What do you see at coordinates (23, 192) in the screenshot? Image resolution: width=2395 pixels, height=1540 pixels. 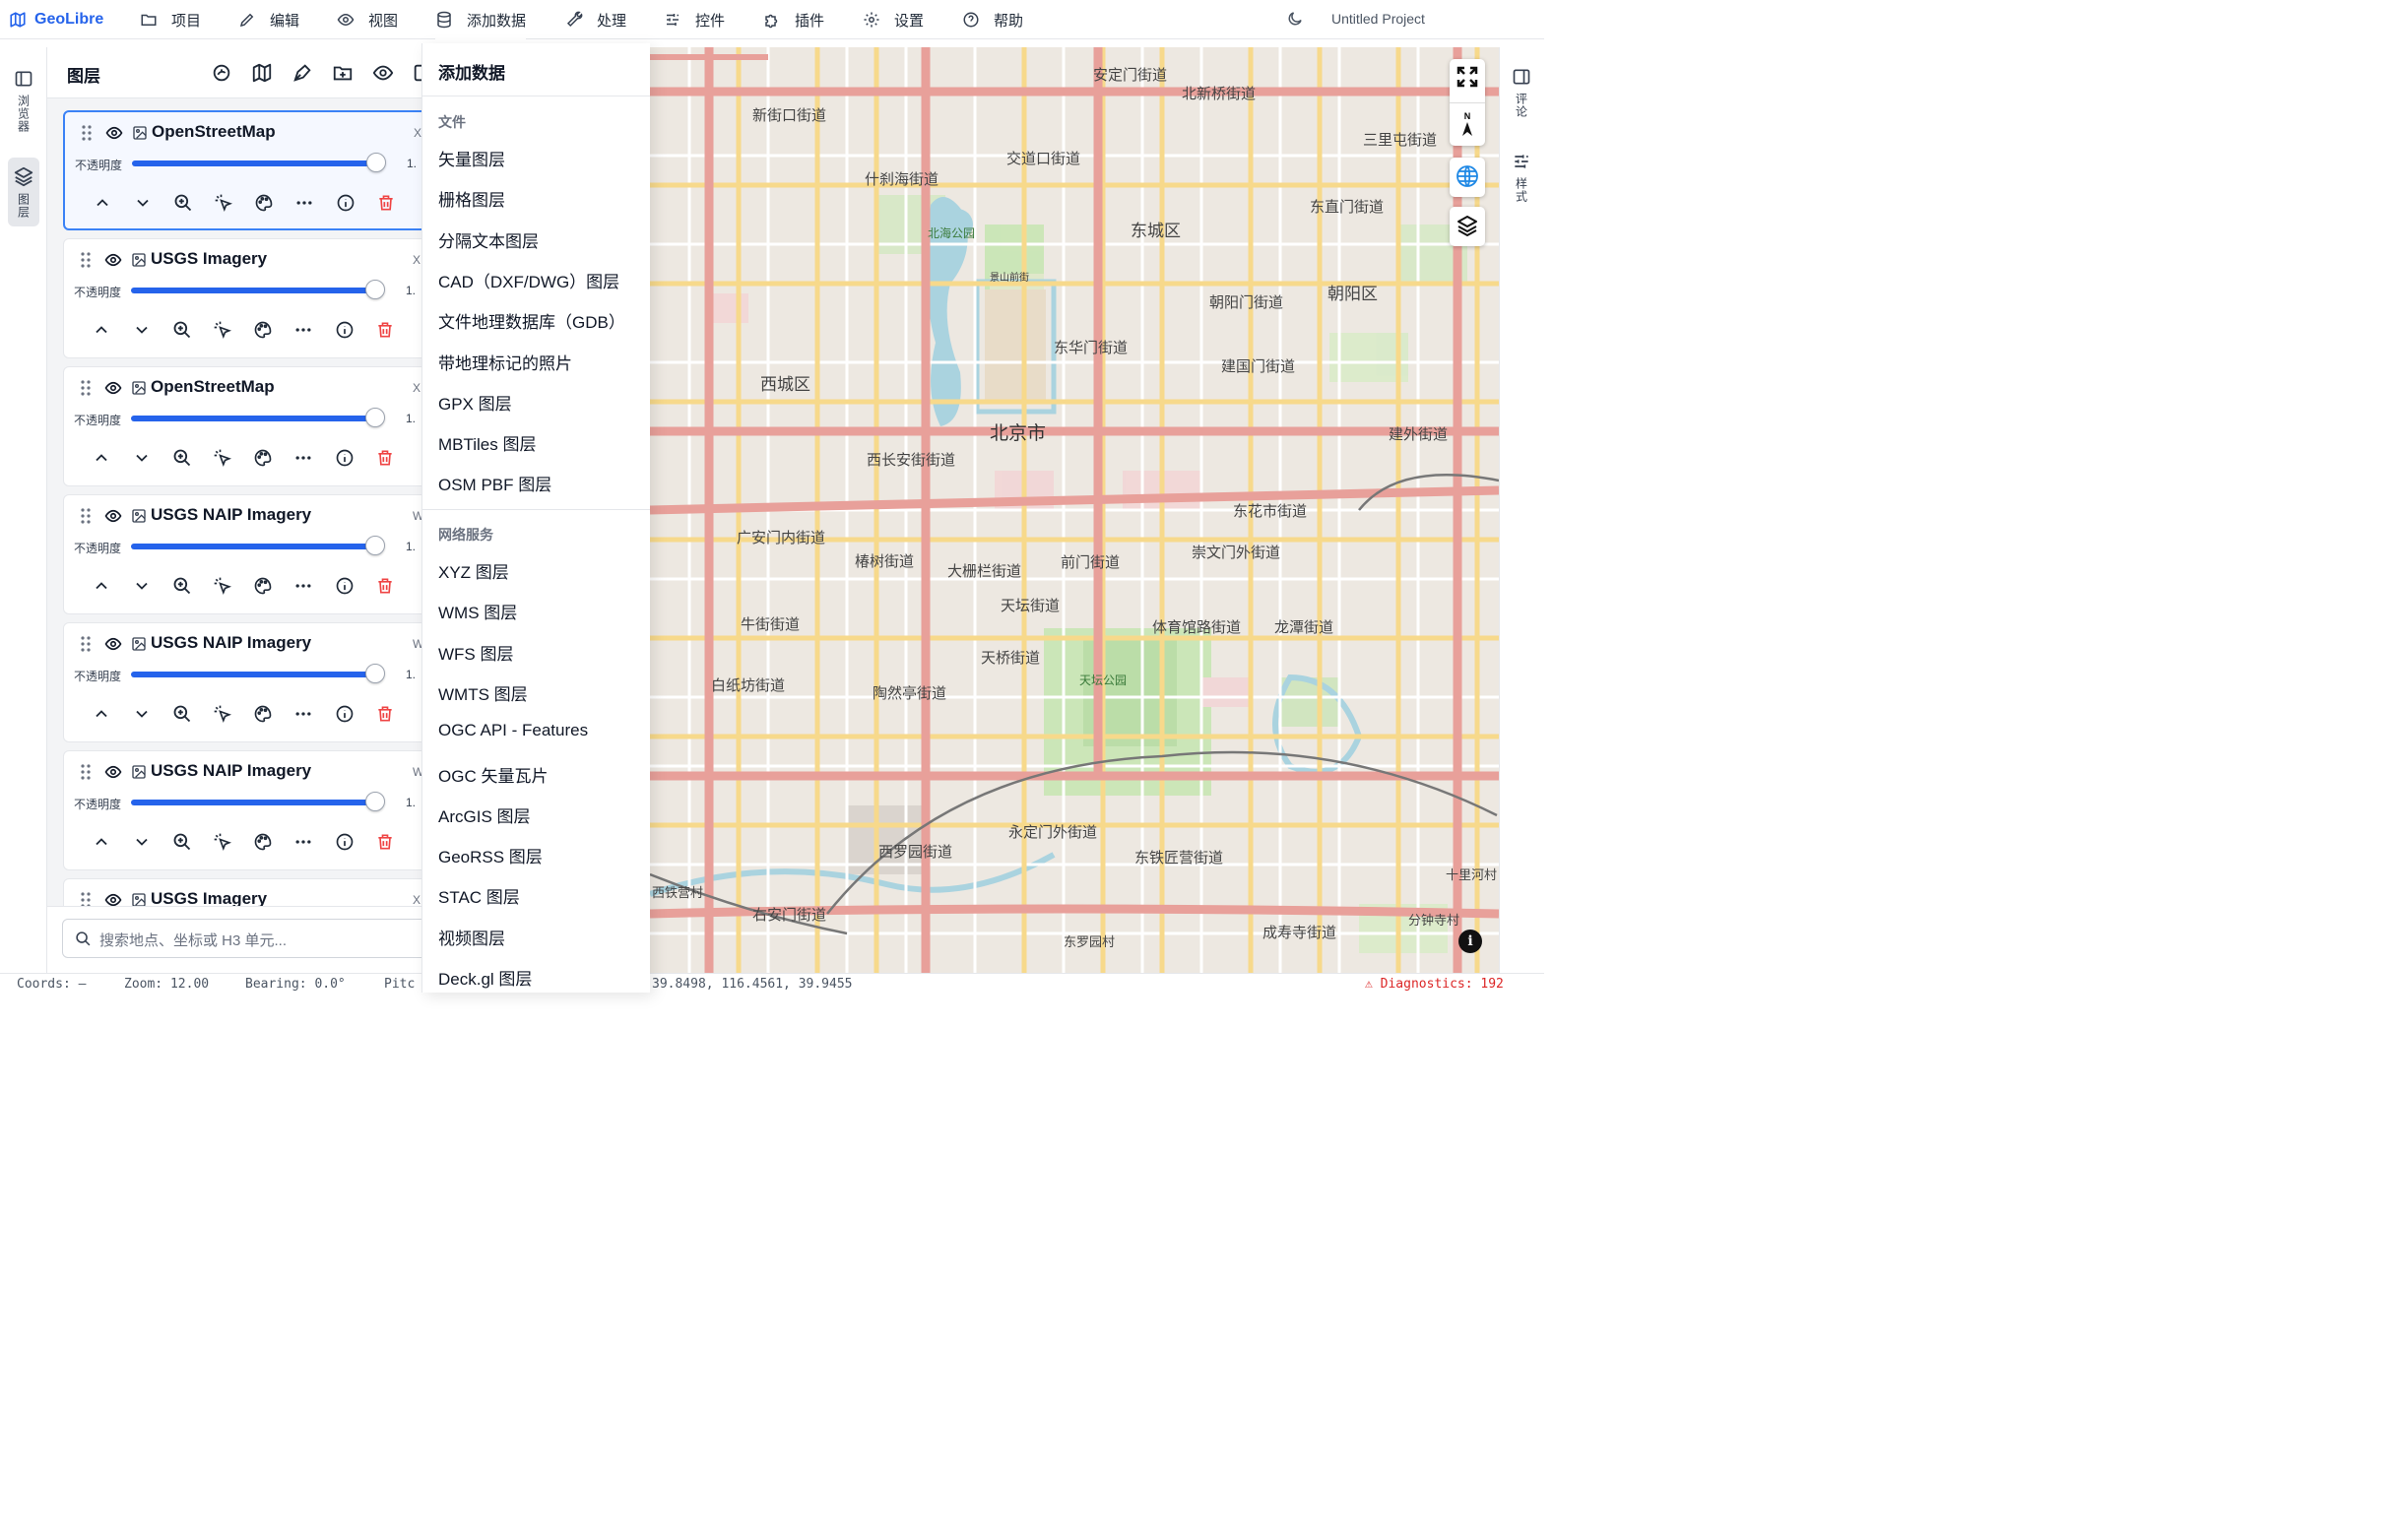 I see `layers-tab: 图层` at bounding box center [23, 192].